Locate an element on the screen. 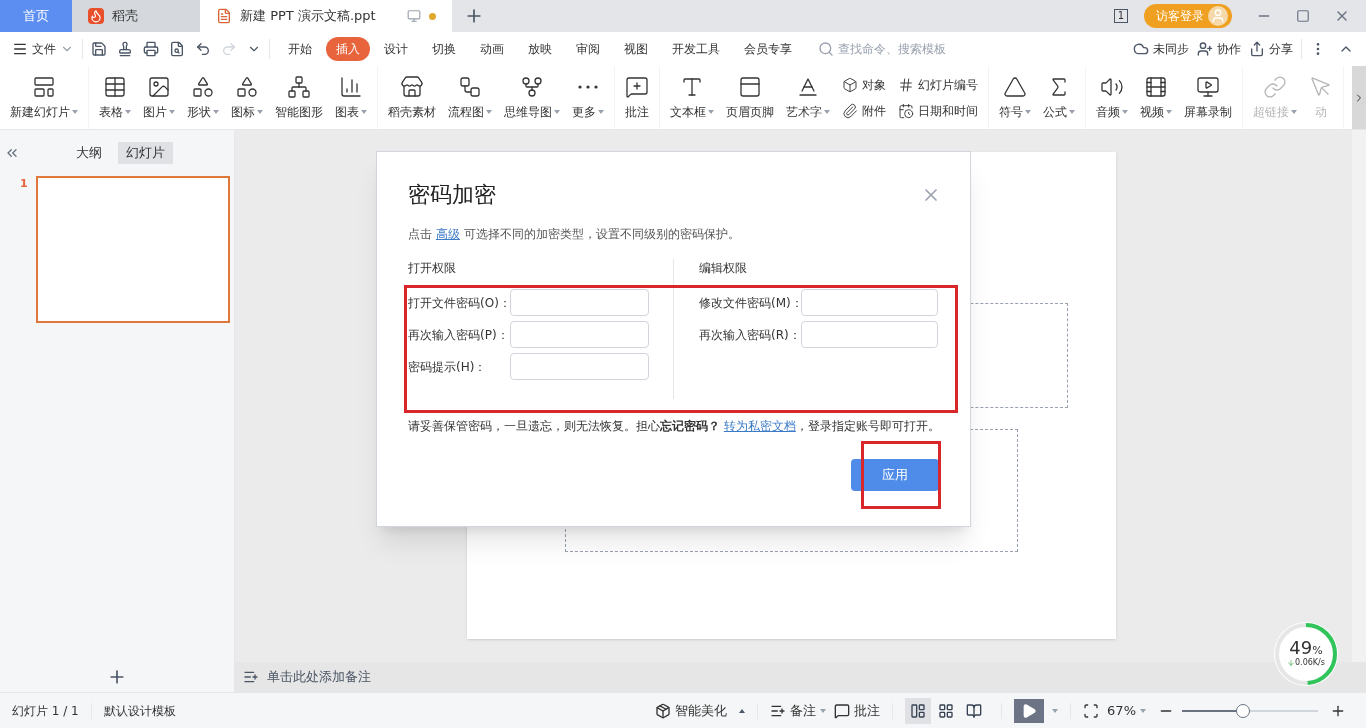 The image size is (1366, 728). ribbon-button: 图片 is located at coordinates (159, 97).